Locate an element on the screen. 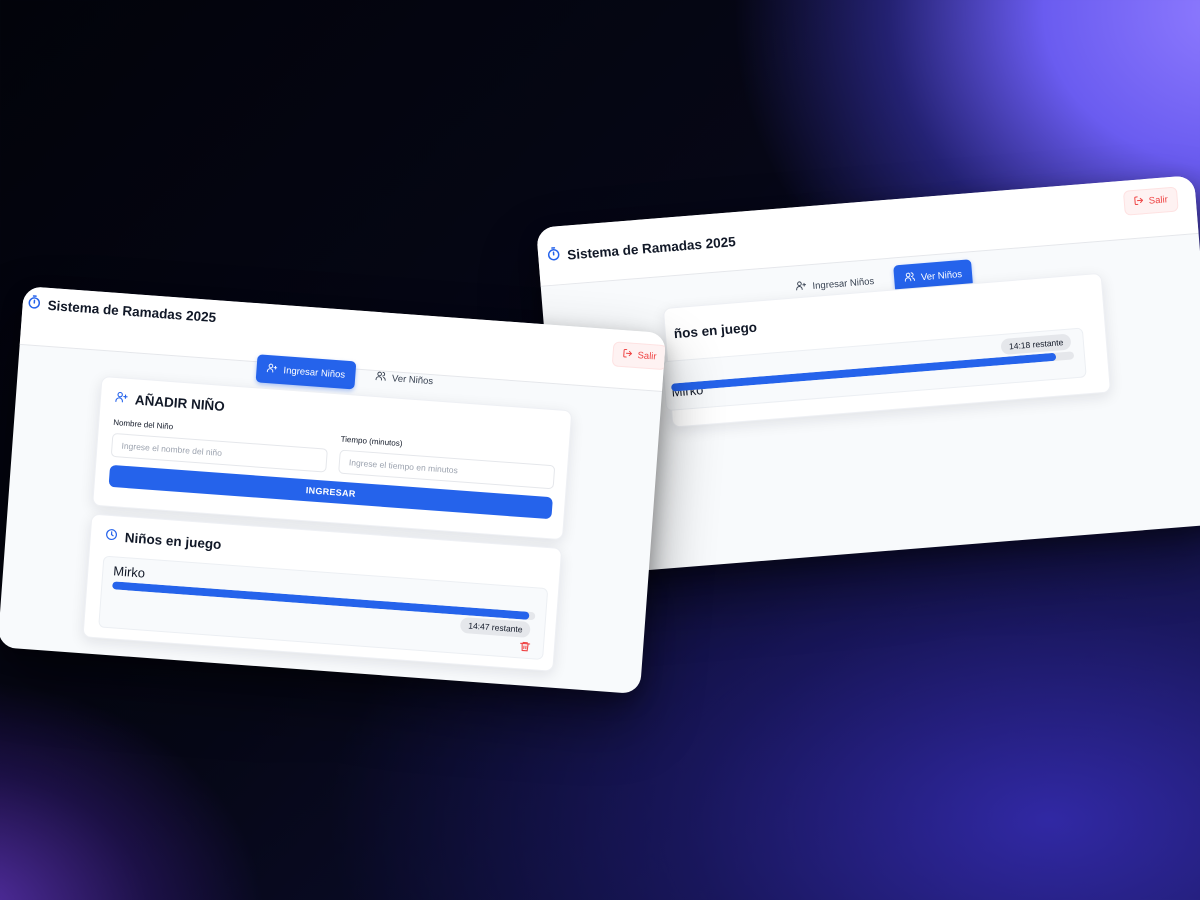 The width and height of the screenshot is (1200, 900). time-field-label: Tiempo (minutos) is located at coordinates (371, 441).